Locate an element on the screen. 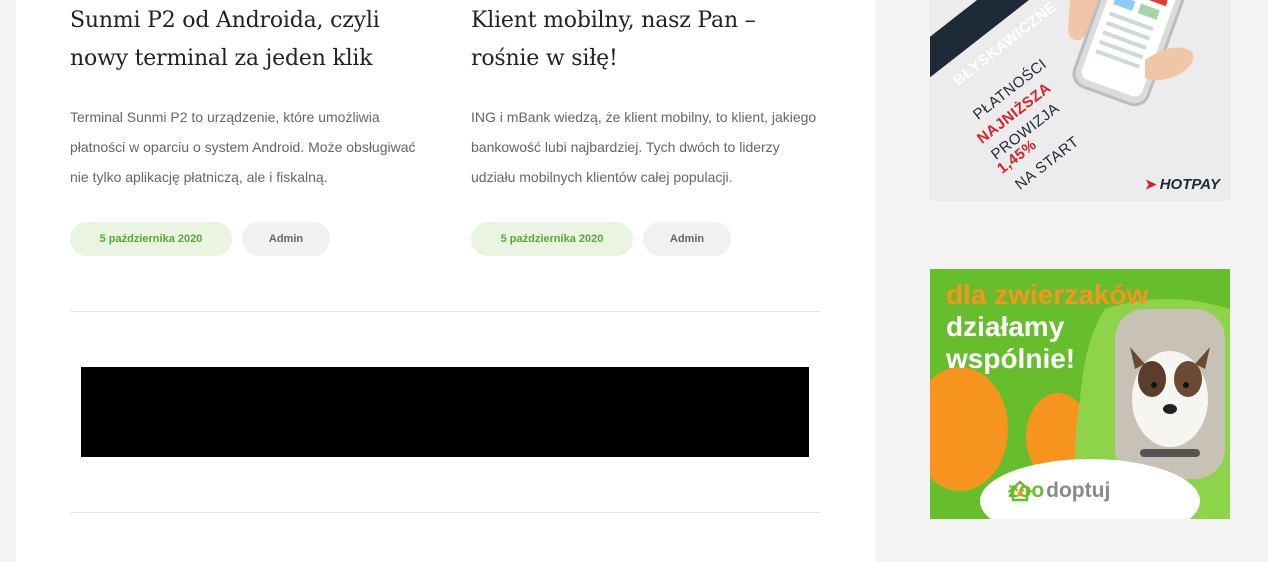  zoodoptuj-logo: zoo doptuj is located at coordinates (1059, 491).